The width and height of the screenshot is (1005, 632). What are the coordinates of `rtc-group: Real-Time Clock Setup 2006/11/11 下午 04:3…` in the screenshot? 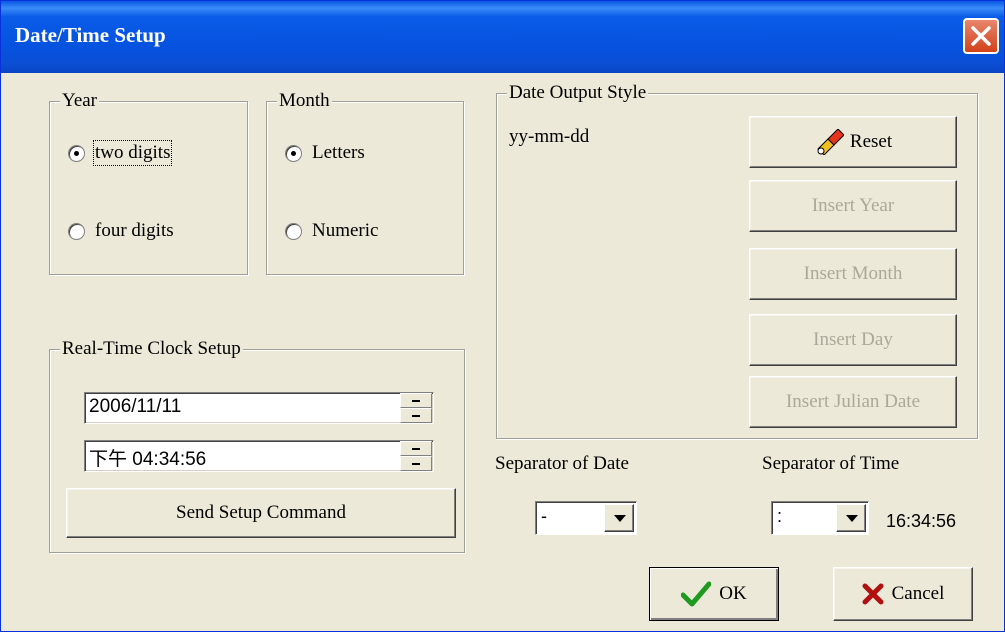 It's located at (257, 445).